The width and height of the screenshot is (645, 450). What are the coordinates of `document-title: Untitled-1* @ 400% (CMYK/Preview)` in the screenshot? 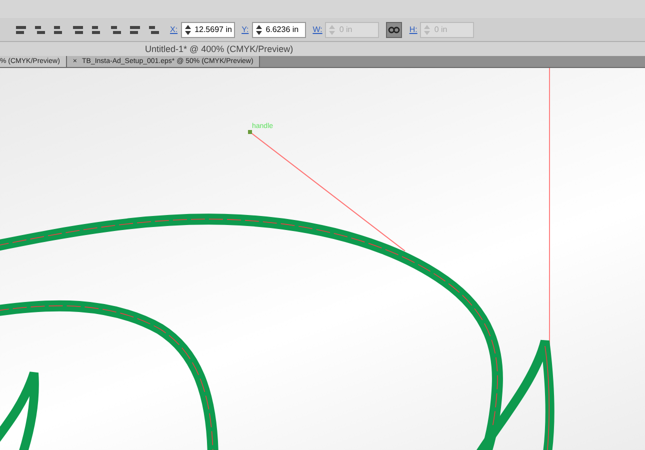 It's located at (322, 49).